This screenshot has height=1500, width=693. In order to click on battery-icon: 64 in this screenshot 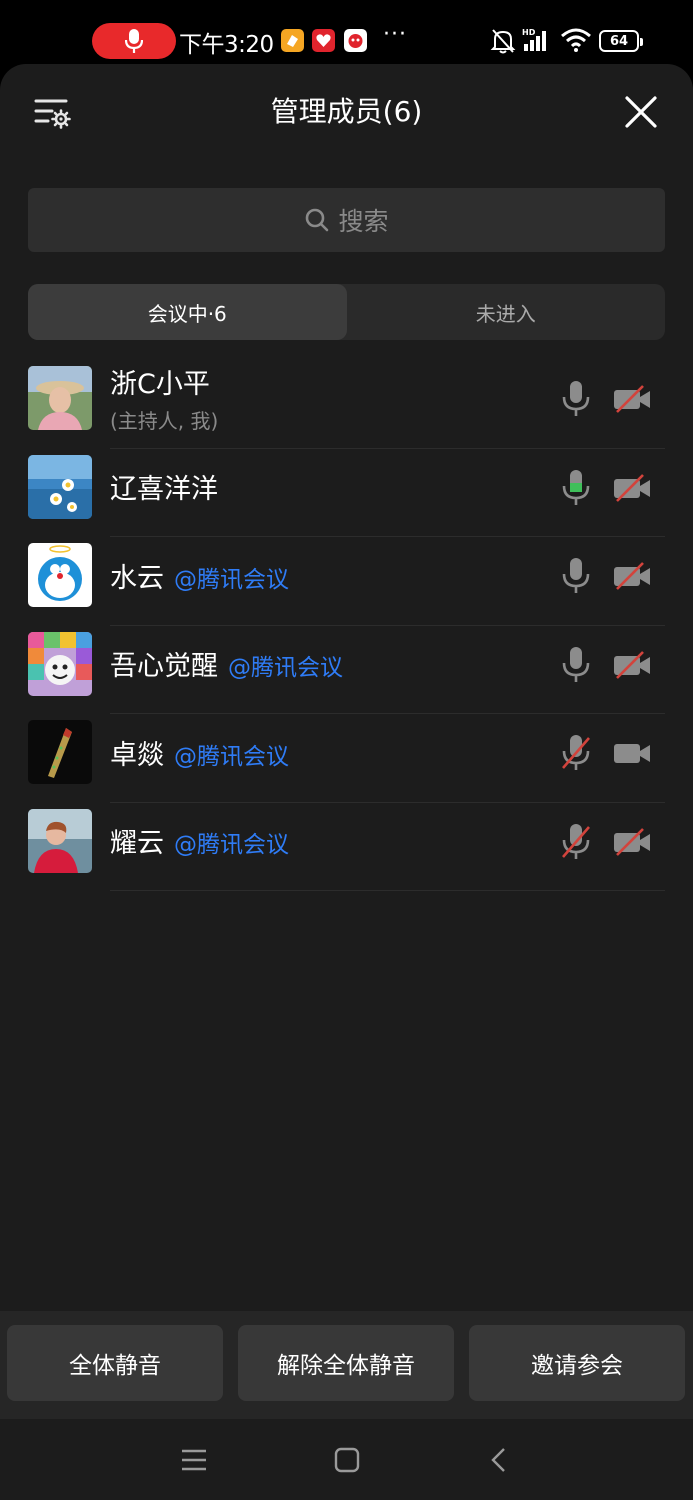, I will do `click(621, 41)`.